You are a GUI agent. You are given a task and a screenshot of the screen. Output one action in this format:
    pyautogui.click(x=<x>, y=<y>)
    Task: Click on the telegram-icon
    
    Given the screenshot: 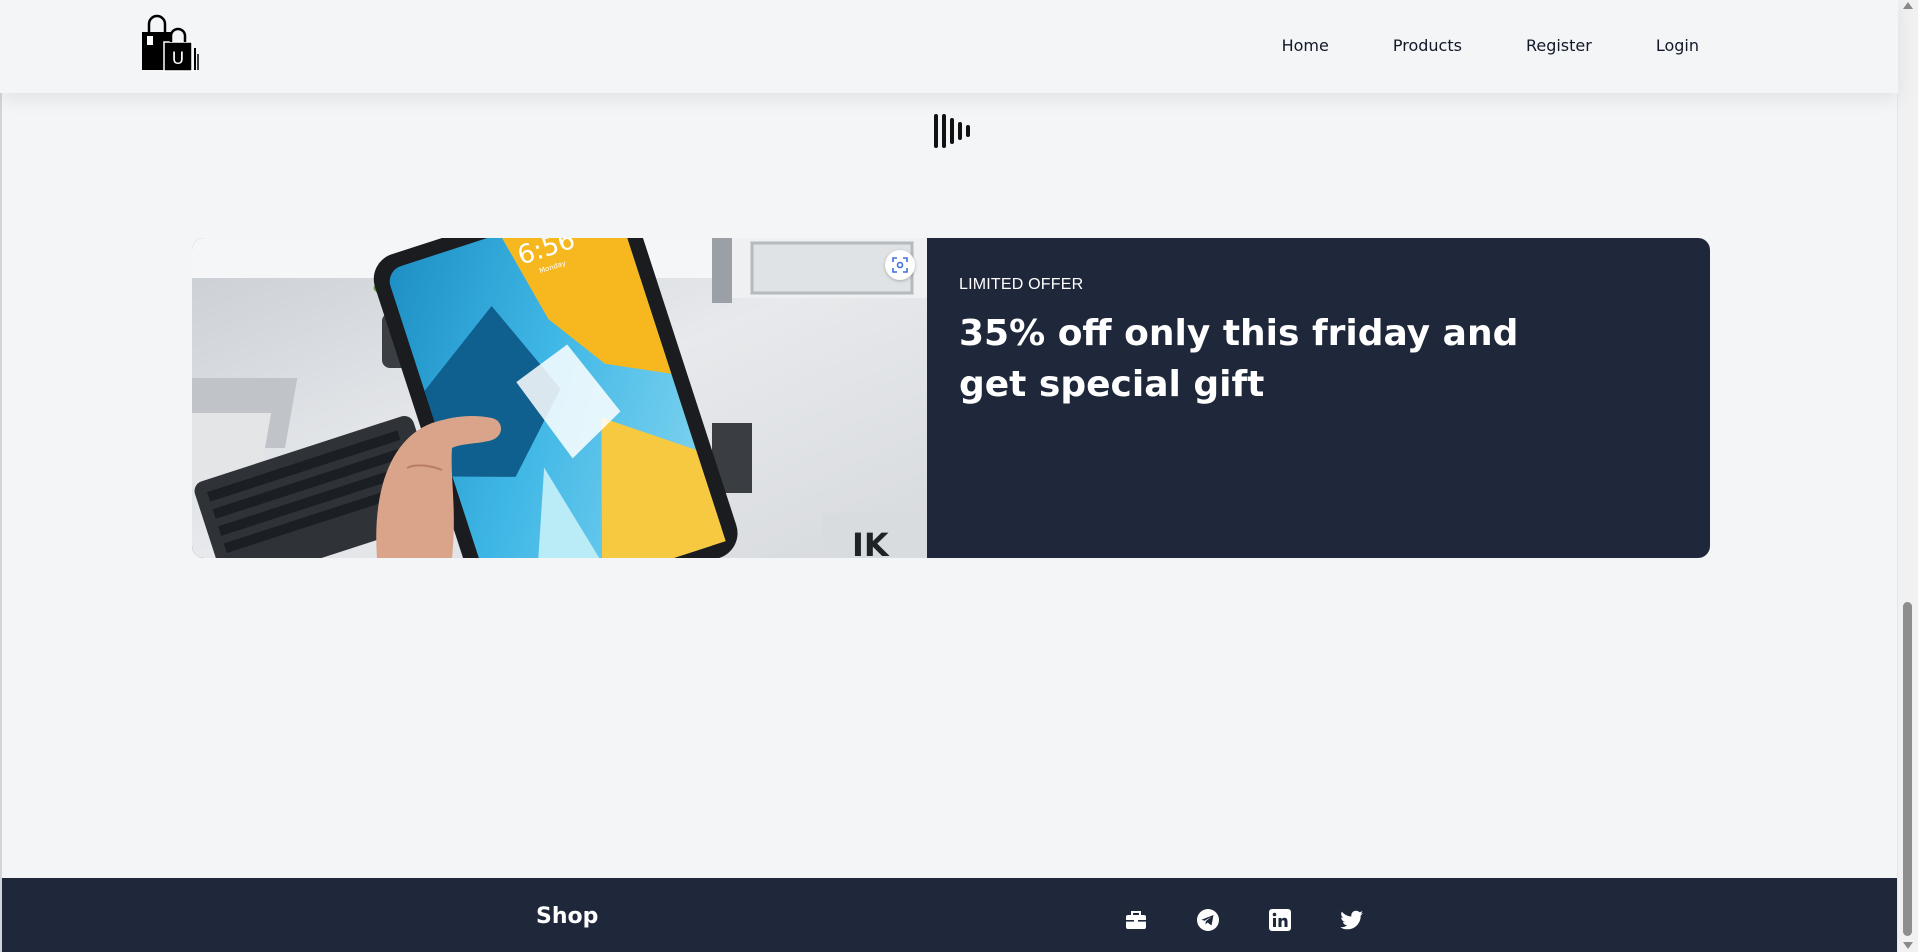 What is the action you would take?
    pyautogui.click(x=1208, y=920)
    